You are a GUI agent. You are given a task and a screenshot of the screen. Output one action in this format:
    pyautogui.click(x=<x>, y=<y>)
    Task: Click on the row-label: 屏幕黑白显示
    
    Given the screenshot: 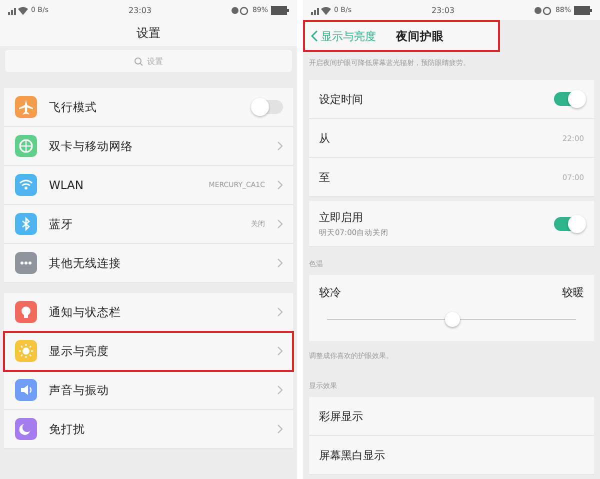 What is the action you would take?
    pyautogui.click(x=352, y=455)
    